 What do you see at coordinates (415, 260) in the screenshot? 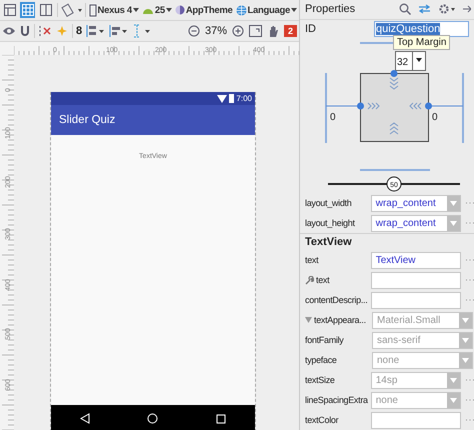
I see `property-field: TextView` at bounding box center [415, 260].